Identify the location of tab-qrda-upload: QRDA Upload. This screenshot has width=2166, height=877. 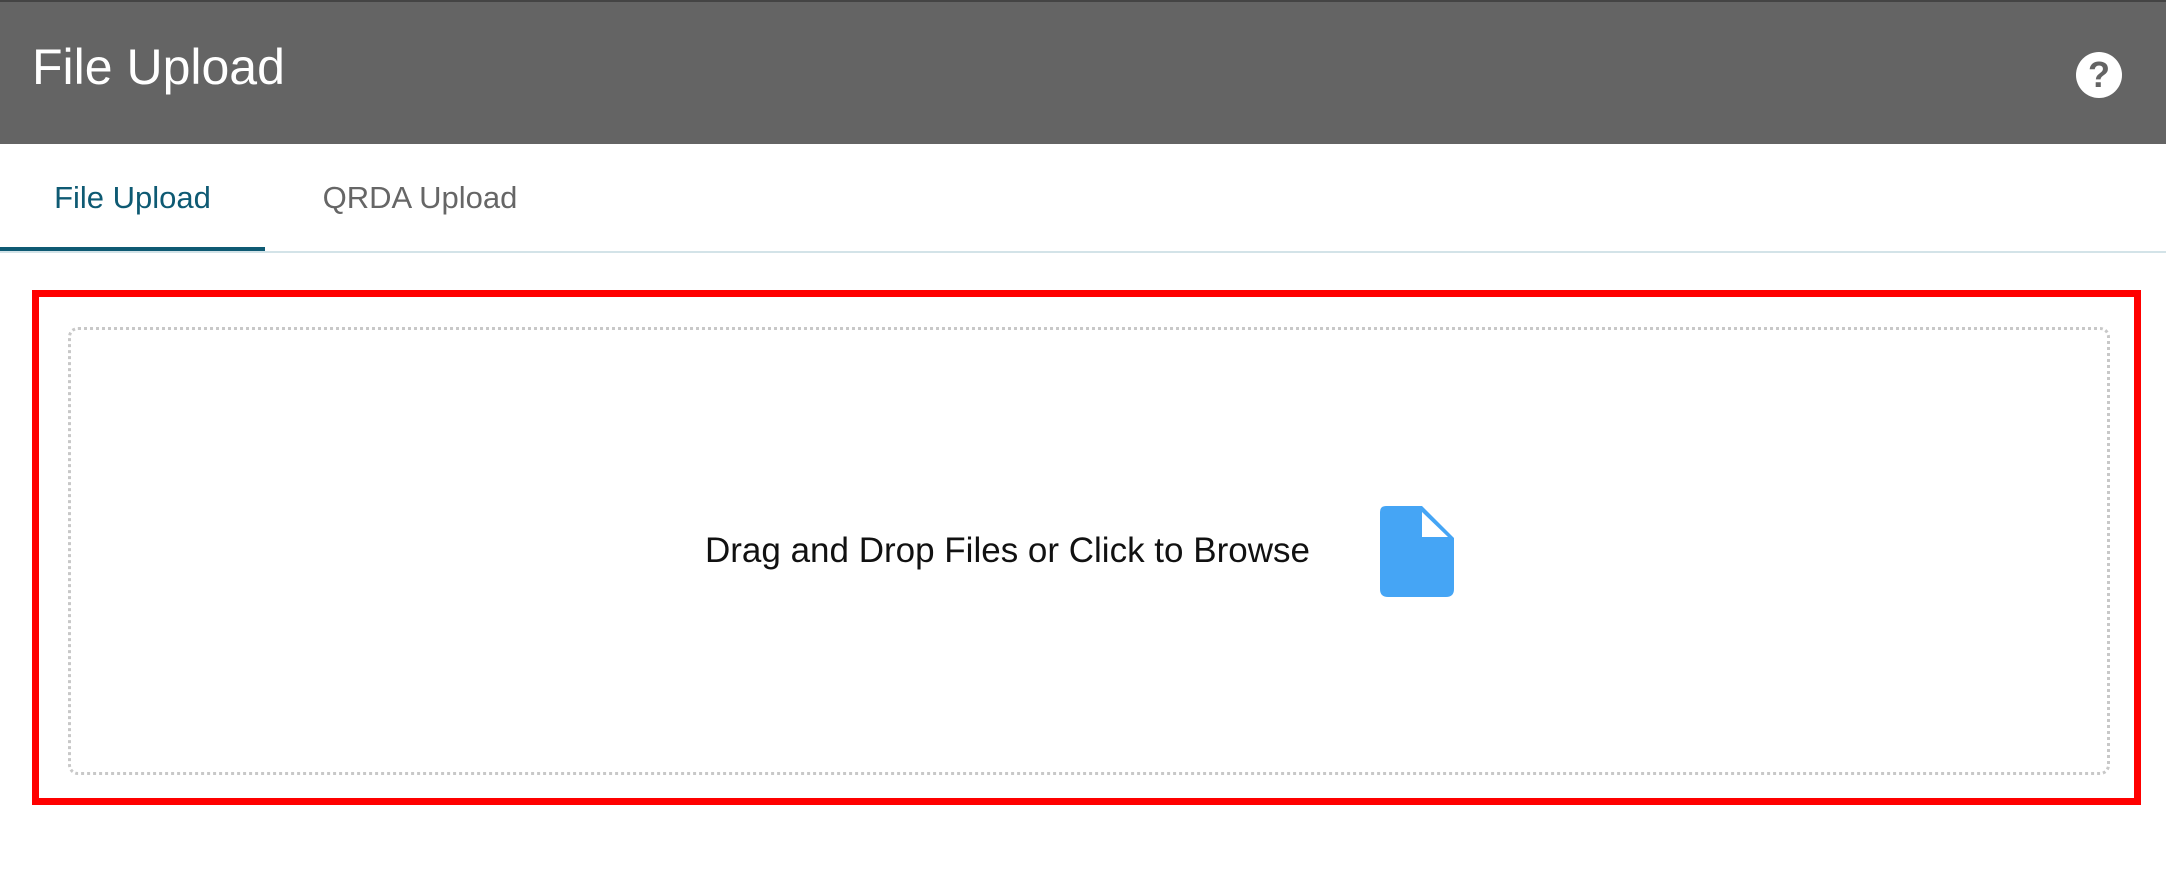
(420, 197).